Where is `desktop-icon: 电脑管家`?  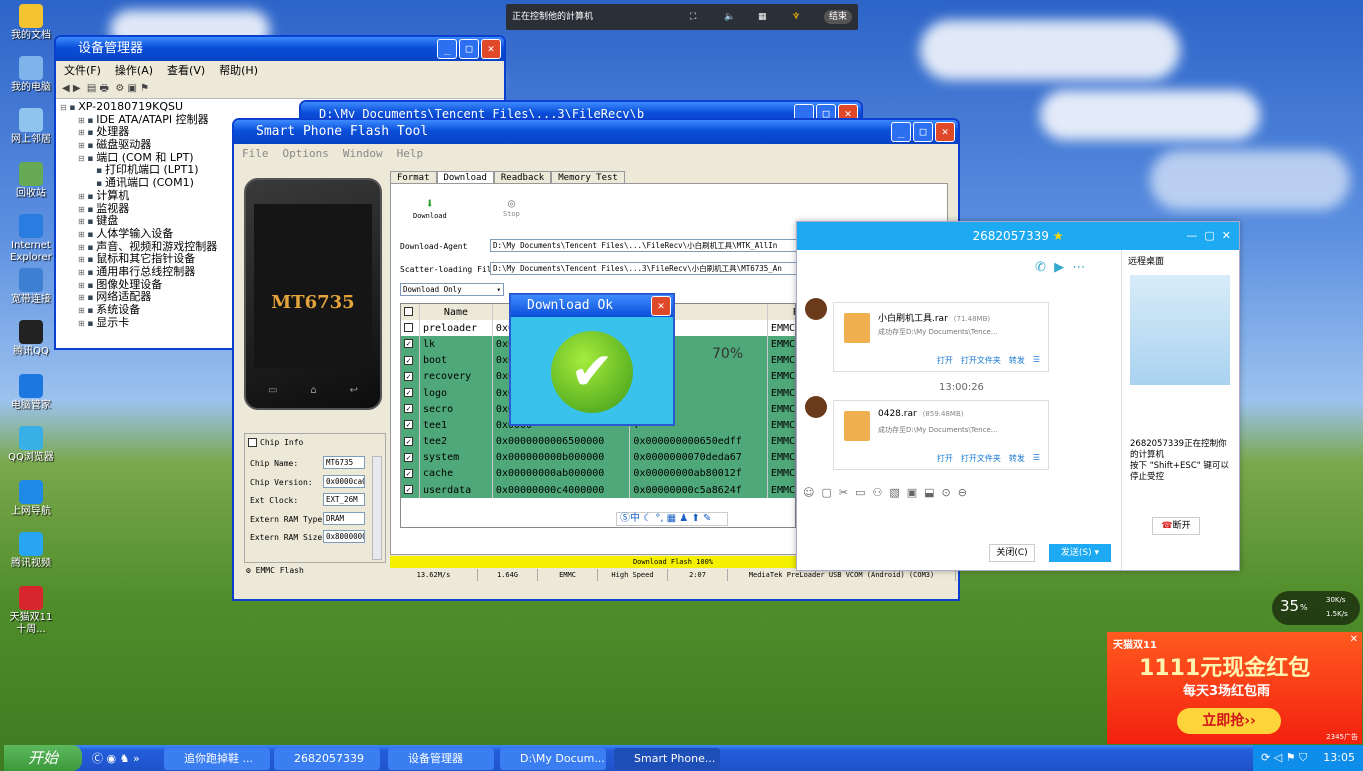 desktop-icon: 电脑管家 is located at coordinates (31, 393).